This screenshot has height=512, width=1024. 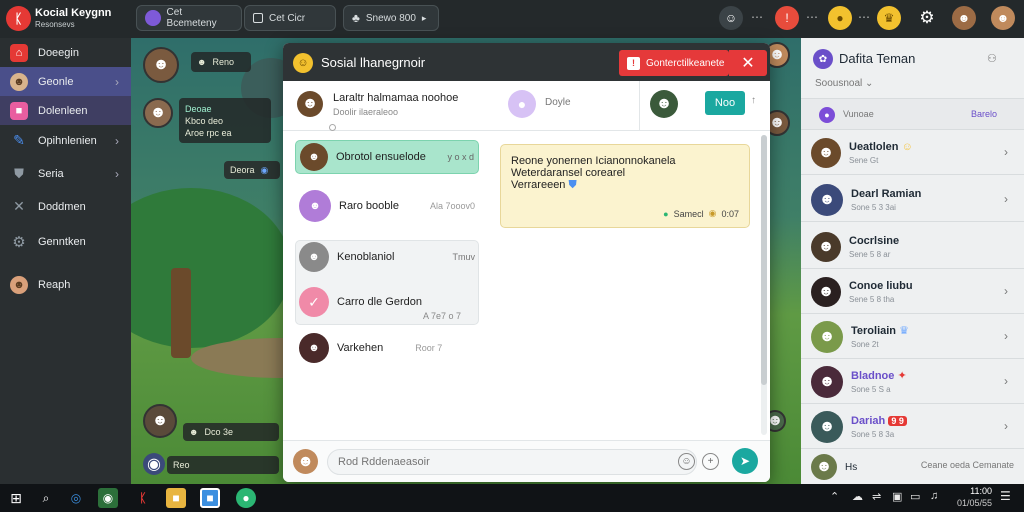 What do you see at coordinates (927, 18) in the screenshot?
I see `settings-icon: ⚙` at bounding box center [927, 18].